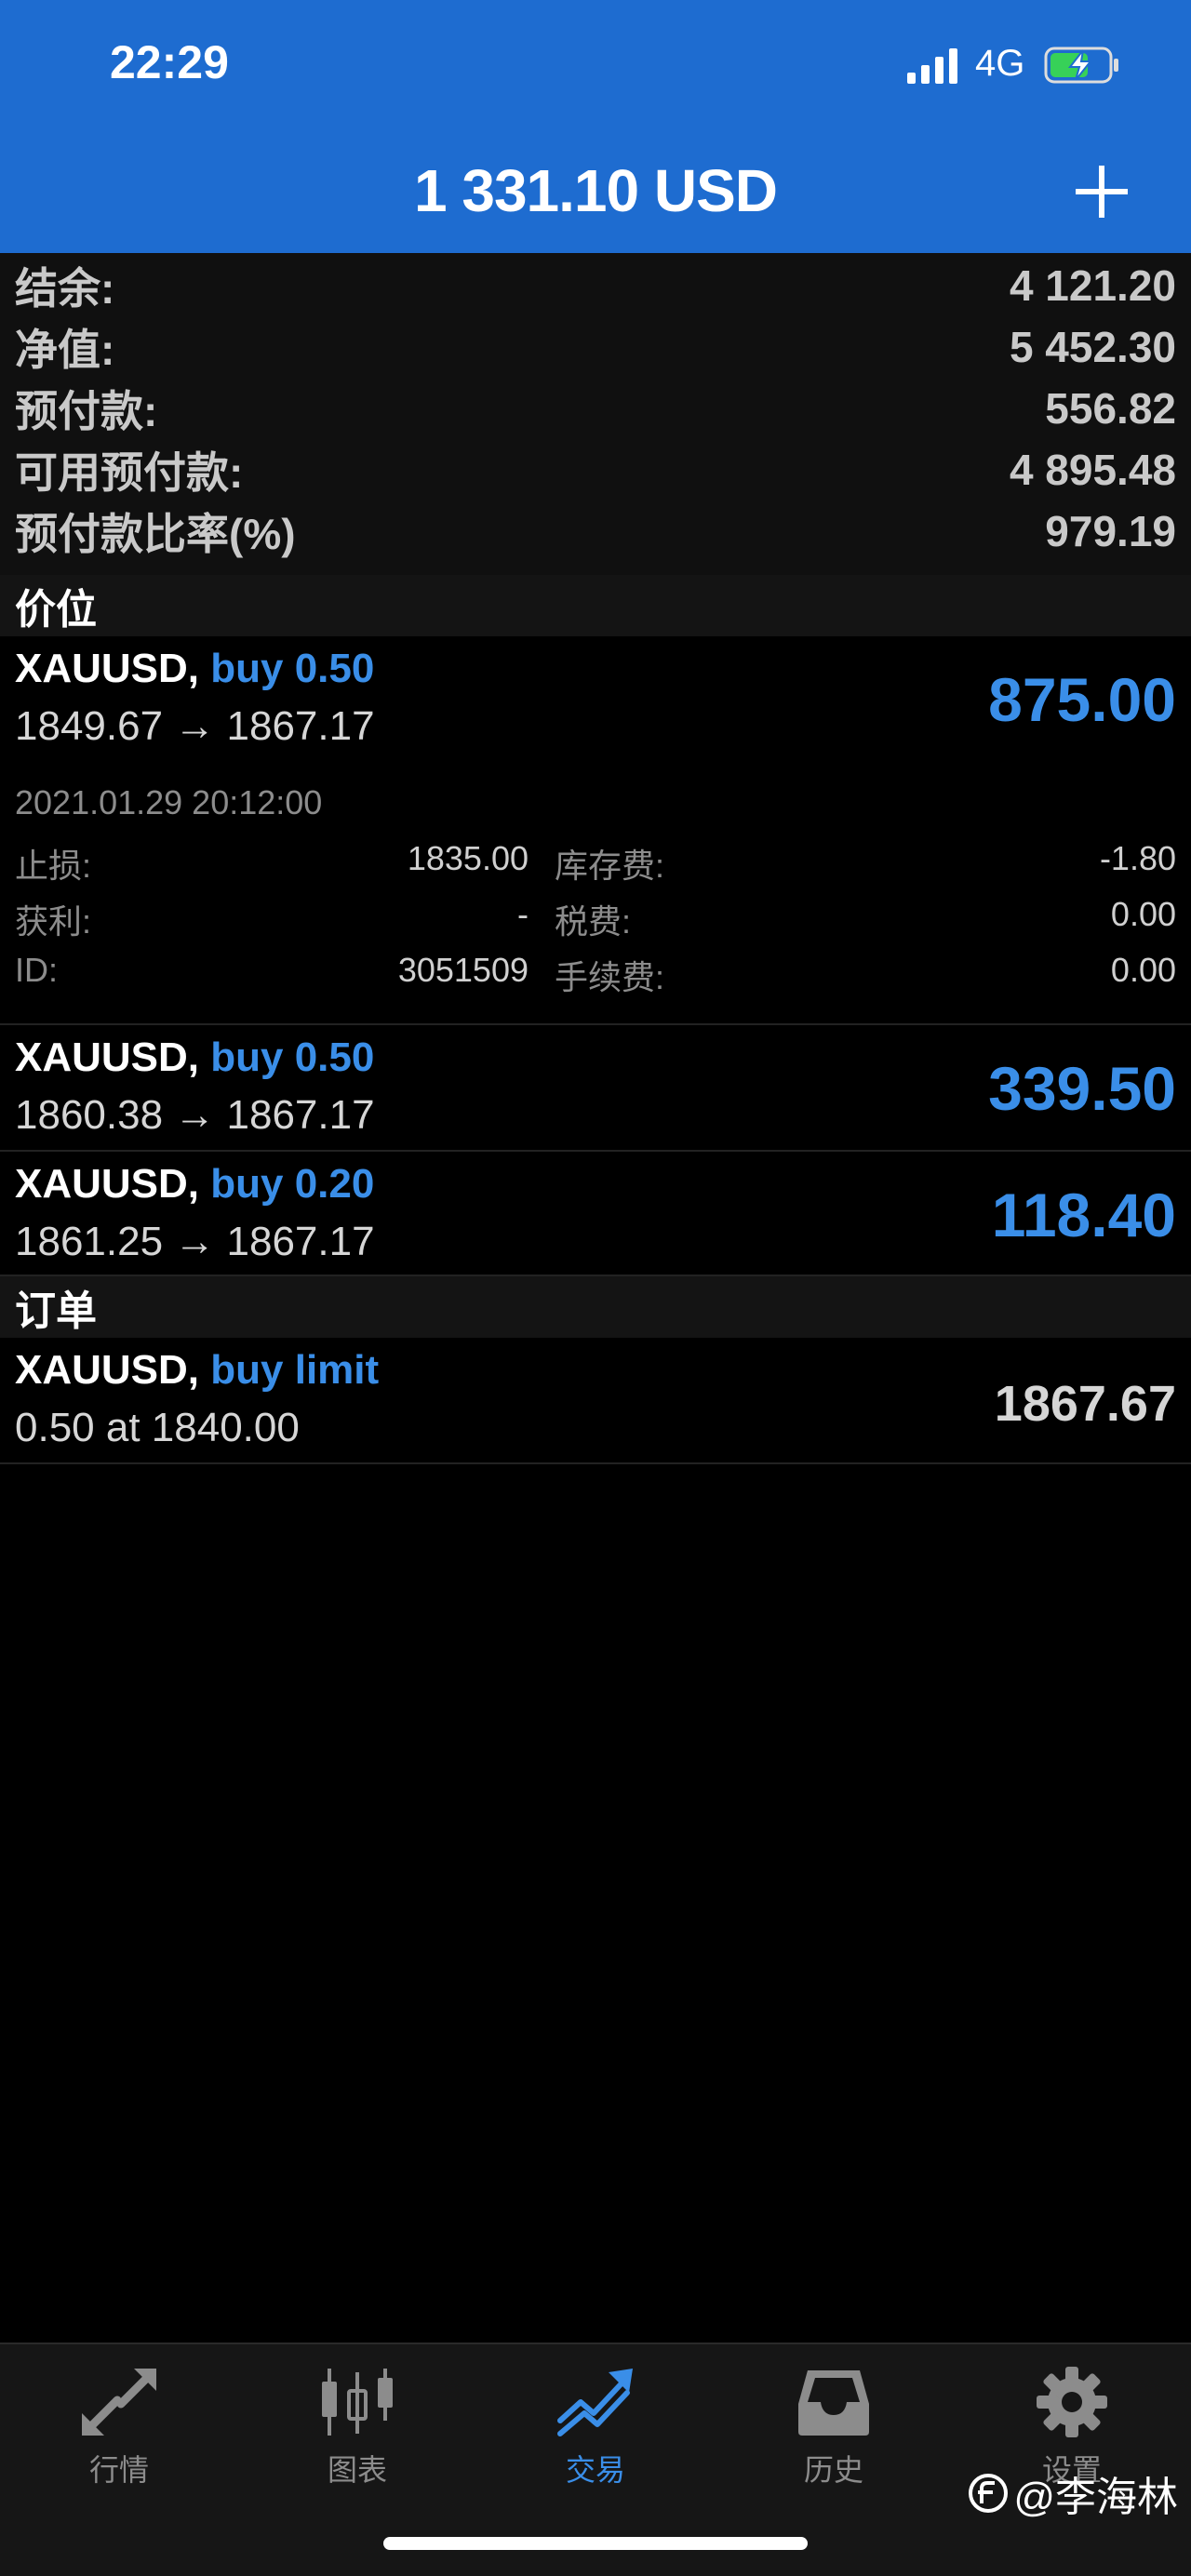  What do you see at coordinates (595, 408) in the screenshot?
I see `summary-row-margin: 预付款: 556.82` at bounding box center [595, 408].